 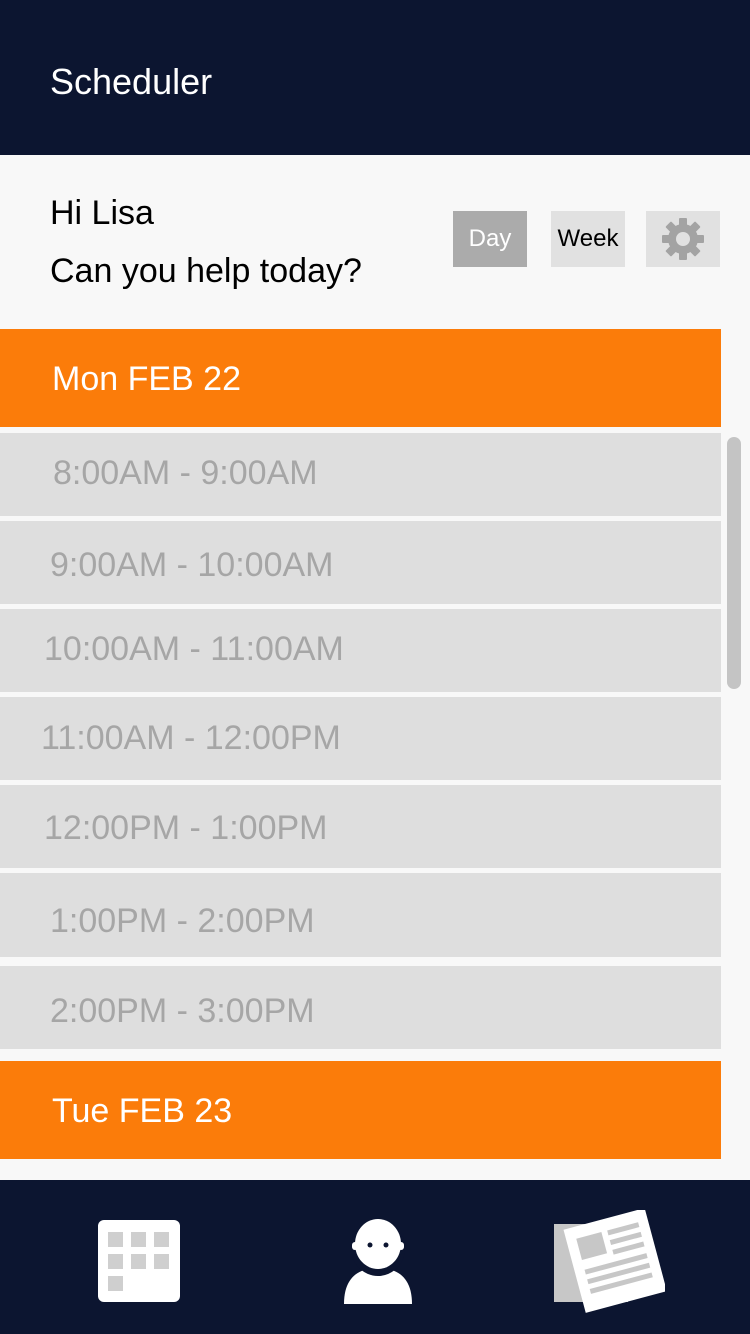 I want to click on bottom-nav-bar, so click(x=375, y=1257).